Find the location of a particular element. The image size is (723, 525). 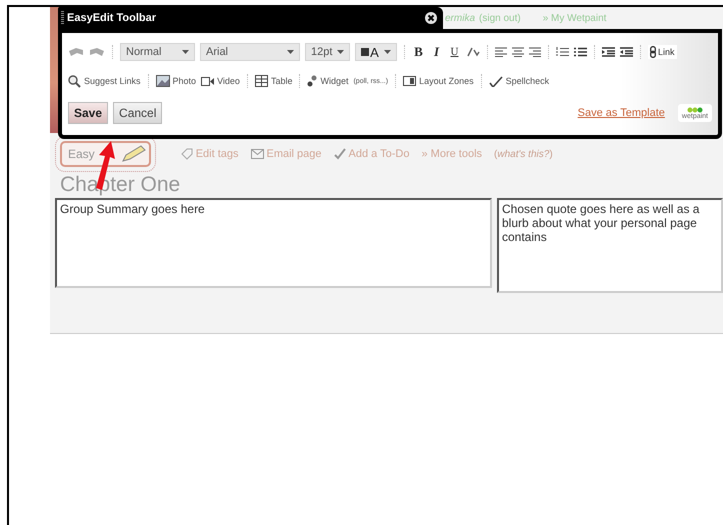

insert-tool-button: Table is located at coordinates (273, 81).